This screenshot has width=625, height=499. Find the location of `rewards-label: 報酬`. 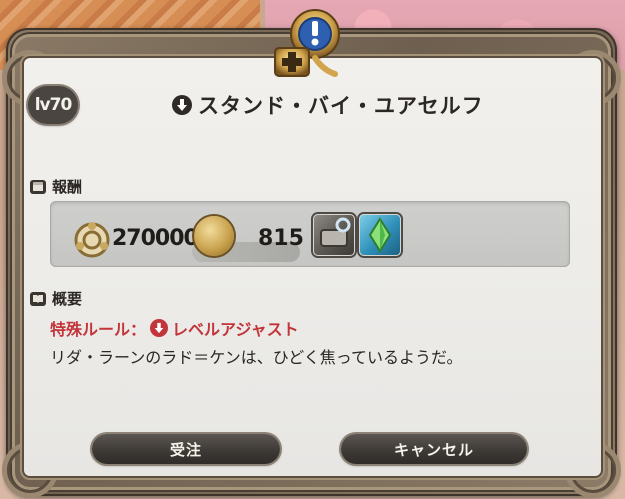

rewards-label: 報酬 is located at coordinates (67, 187).